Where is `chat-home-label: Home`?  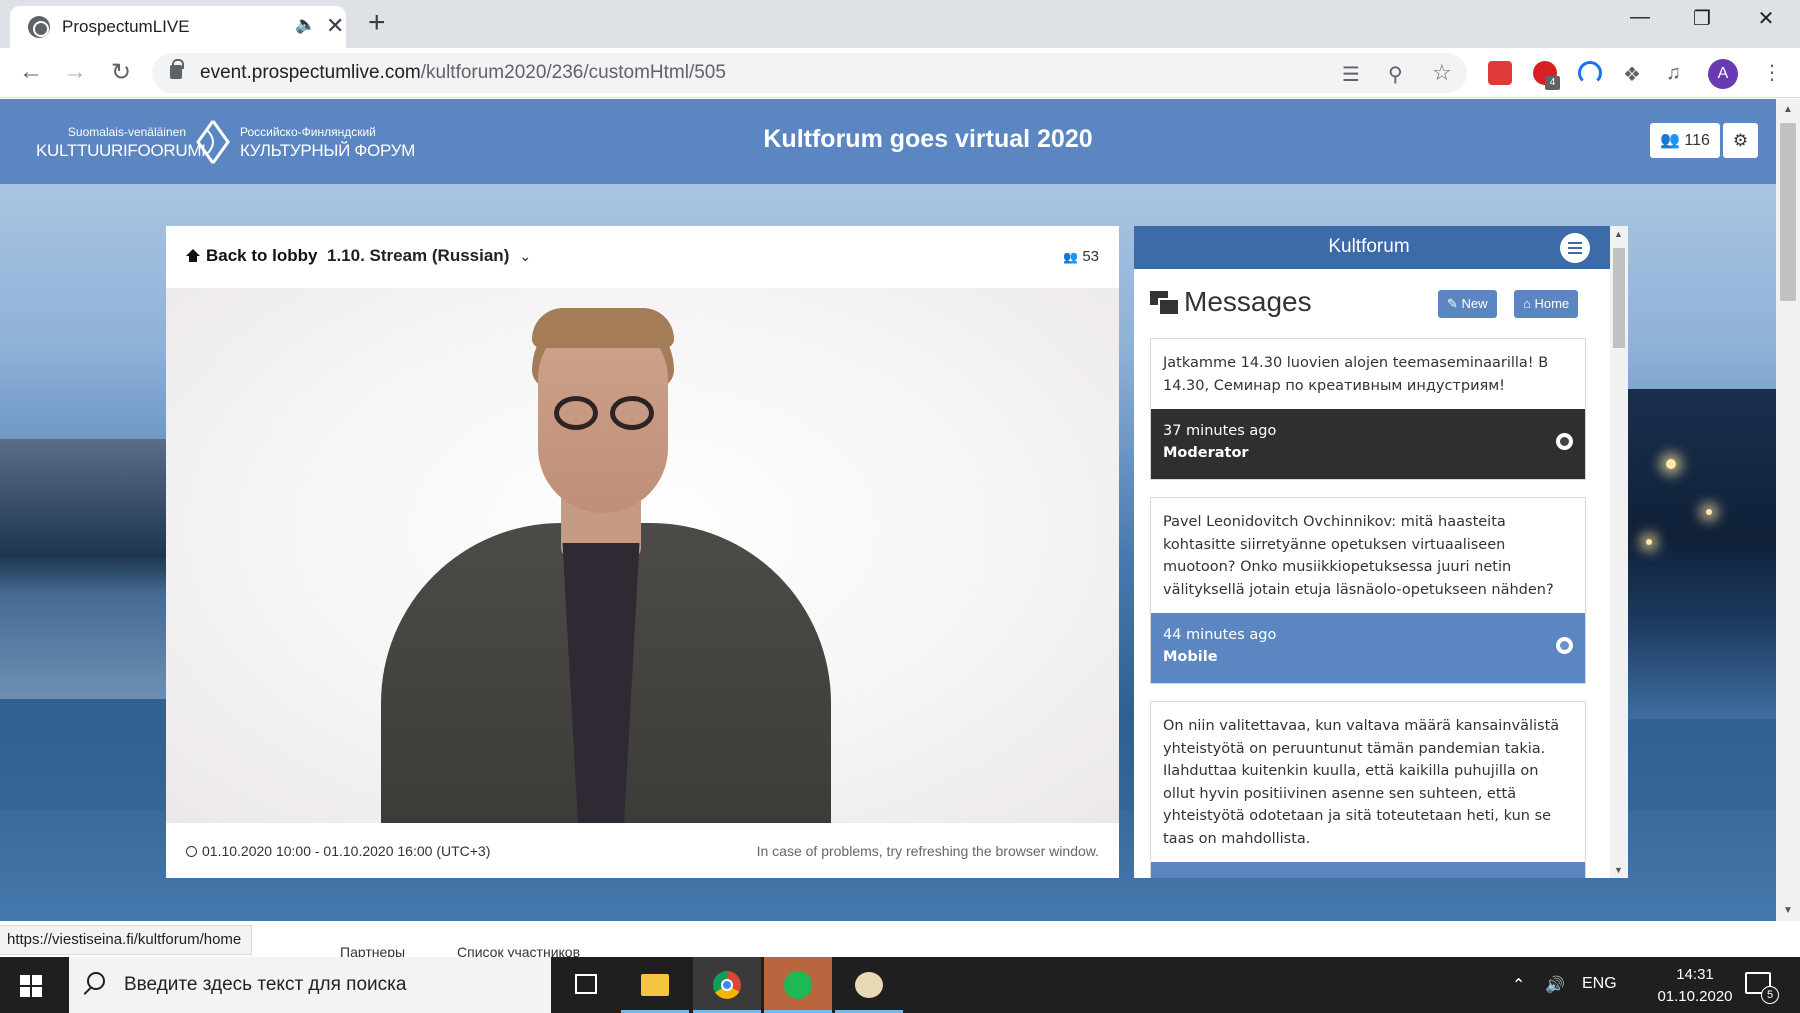
chat-home-label: Home is located at coordinates (1552, 303).